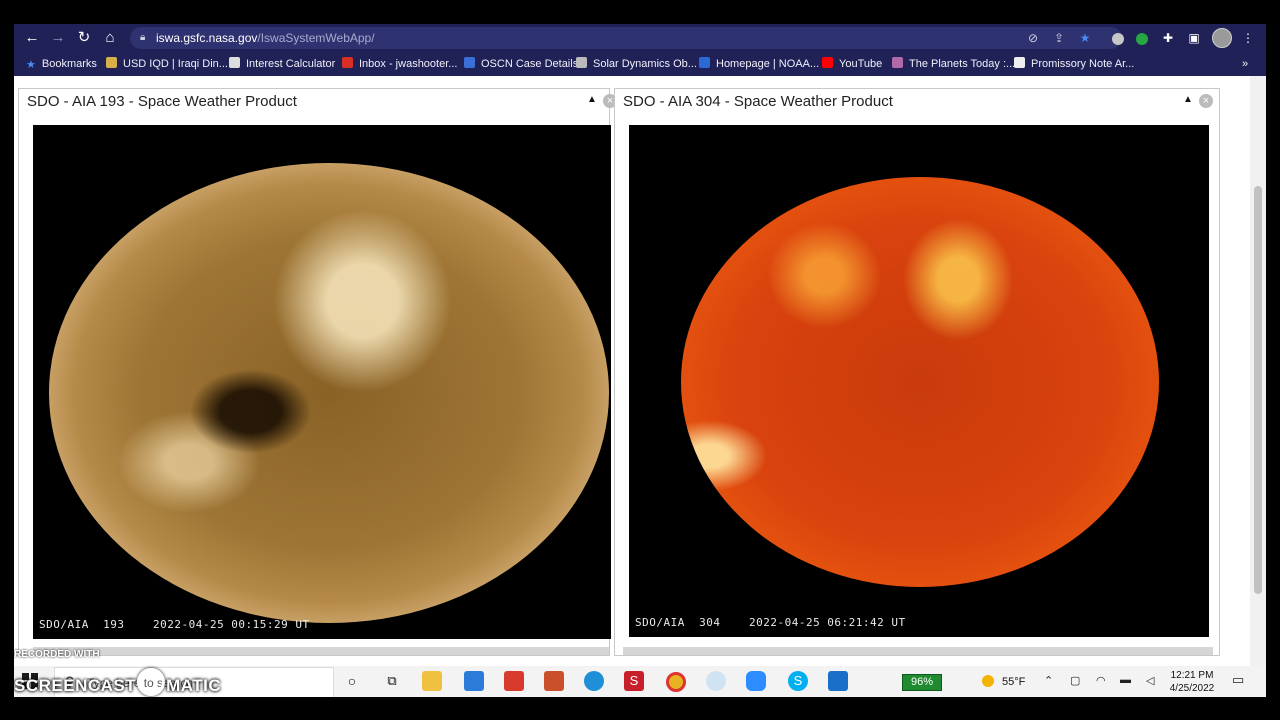 The image size is (1280, 720). What do you see at coordinates (347, 62) in the screenshot?
I see `gmail-icon` at bounding box center [347, 62].